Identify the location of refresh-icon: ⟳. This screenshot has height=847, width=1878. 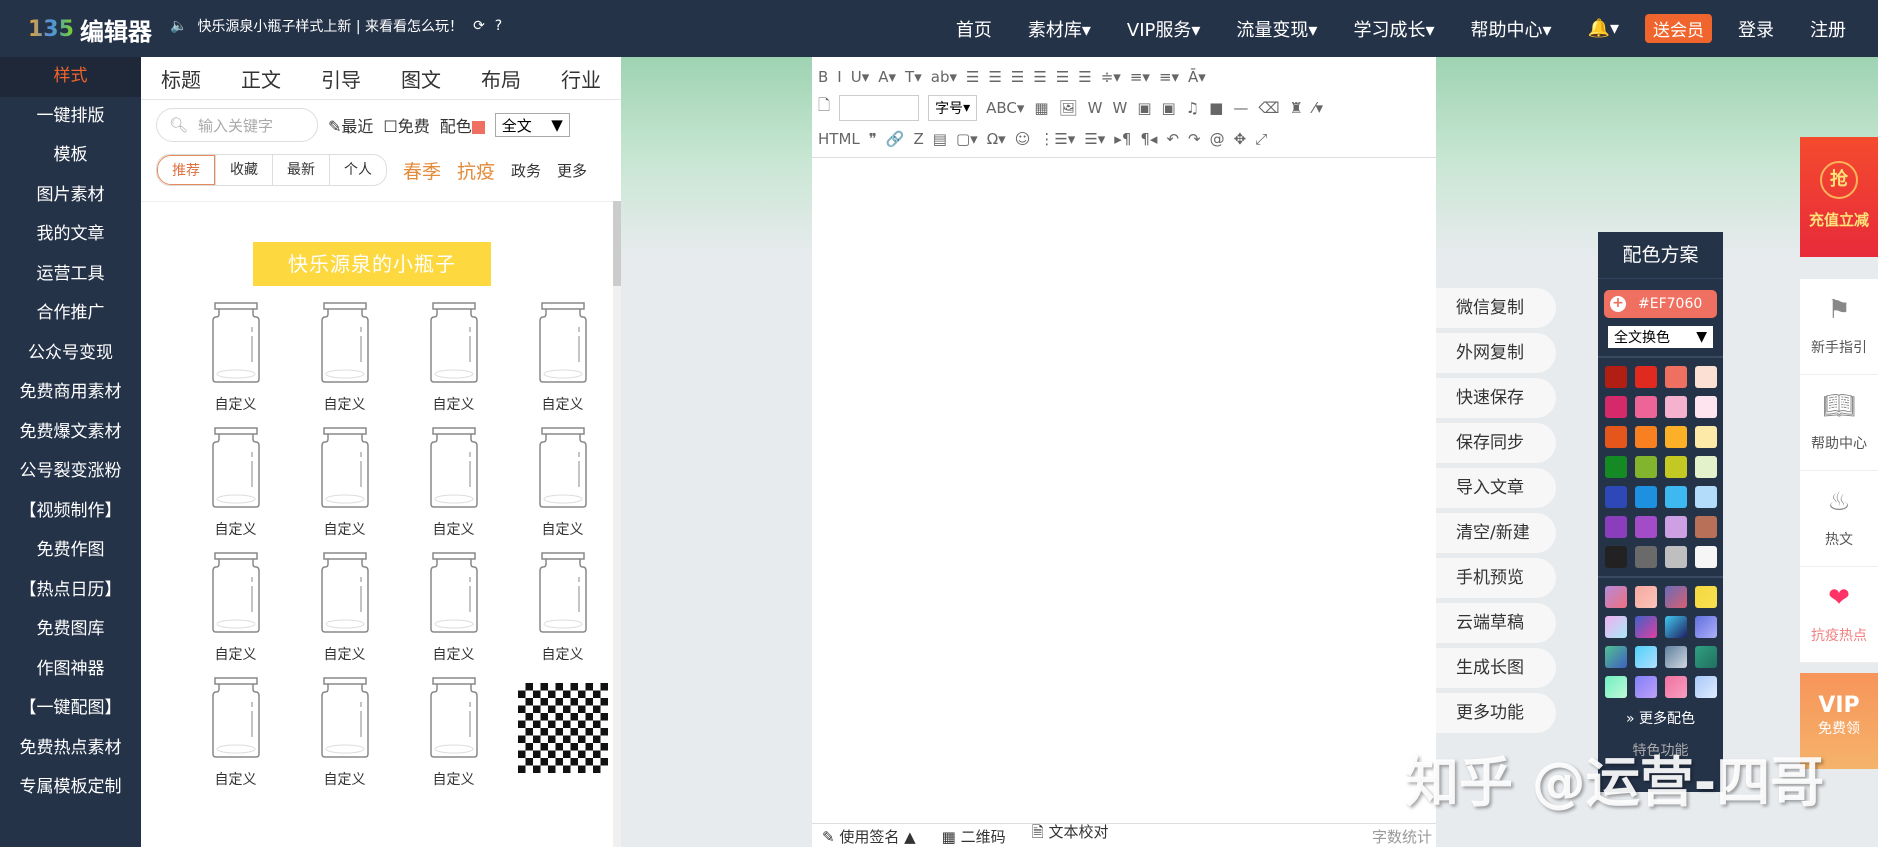
(479, 26).